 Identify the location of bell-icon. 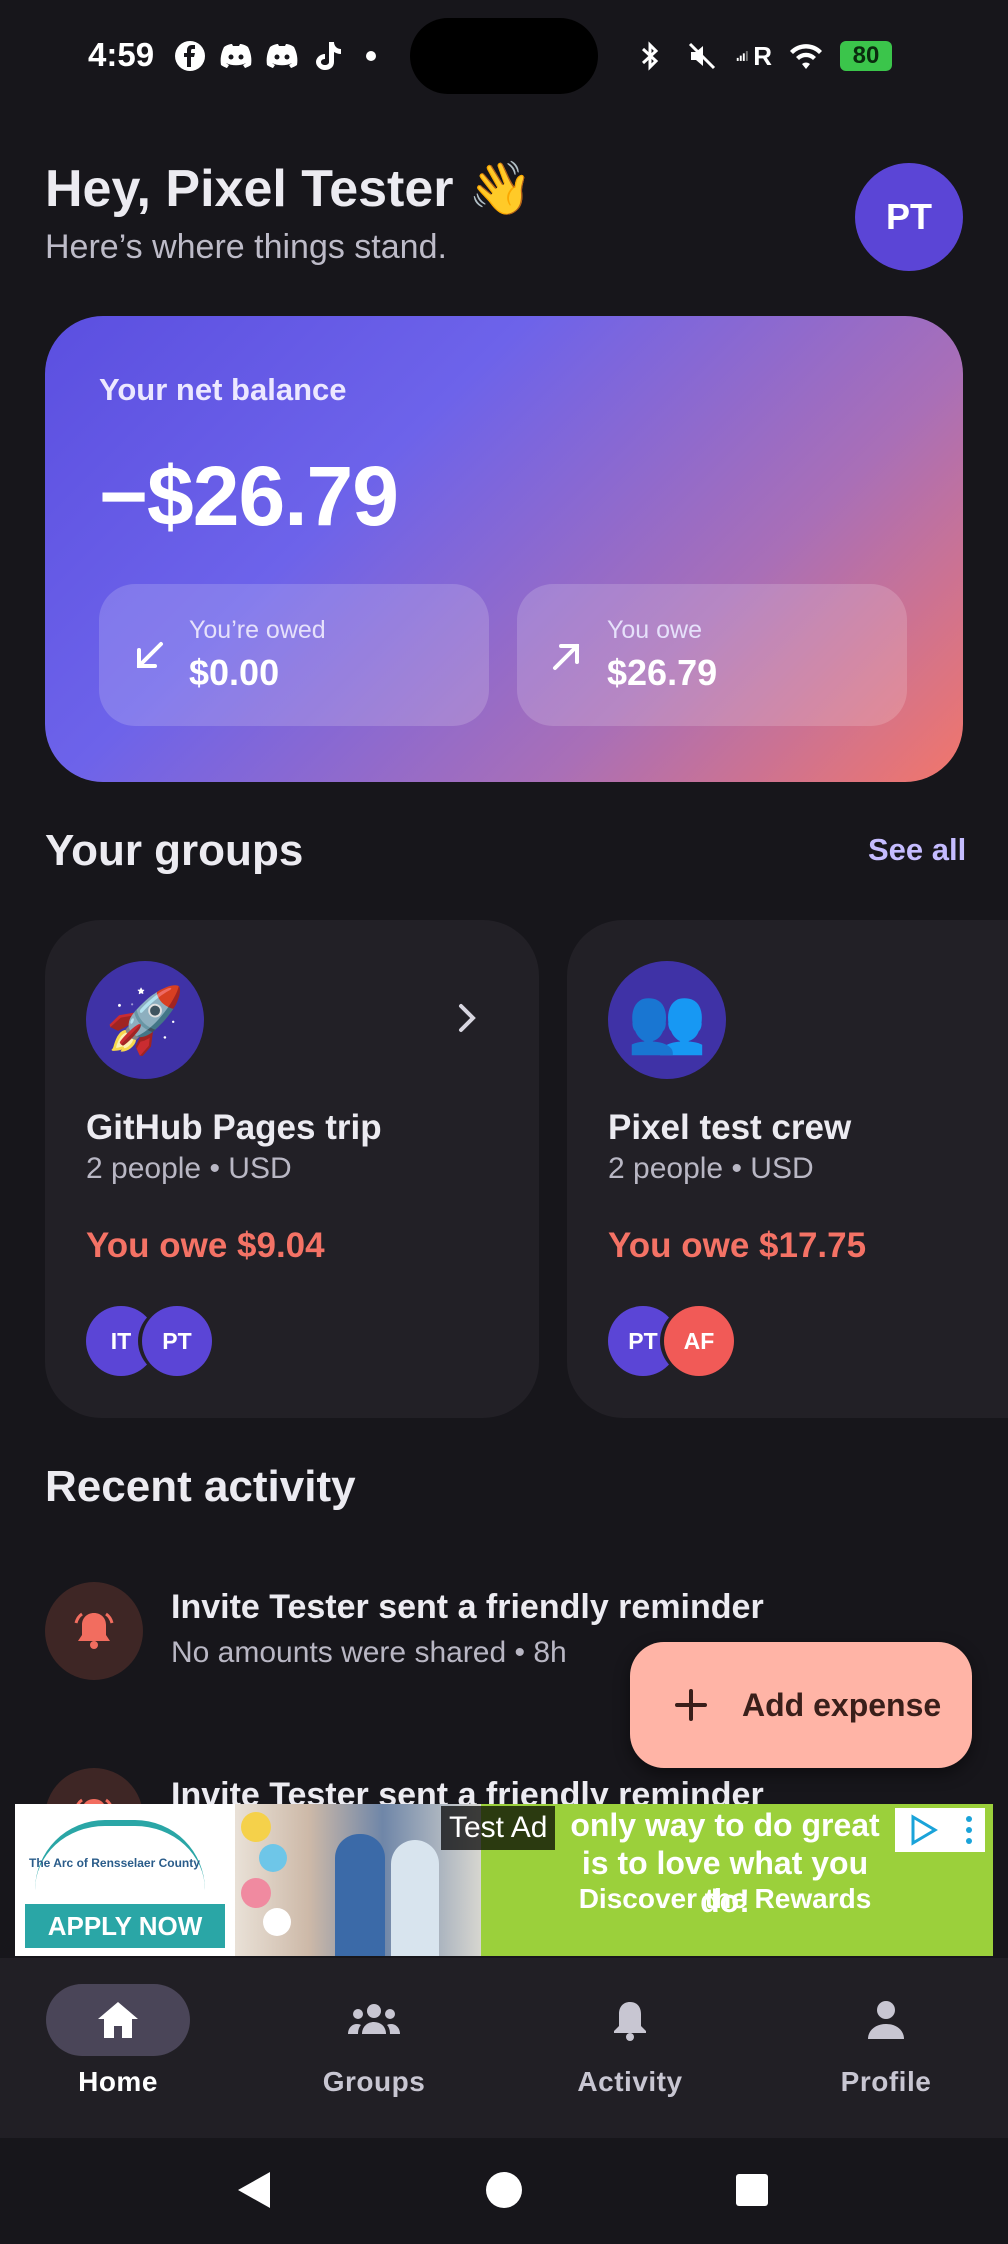
(630, 2021).